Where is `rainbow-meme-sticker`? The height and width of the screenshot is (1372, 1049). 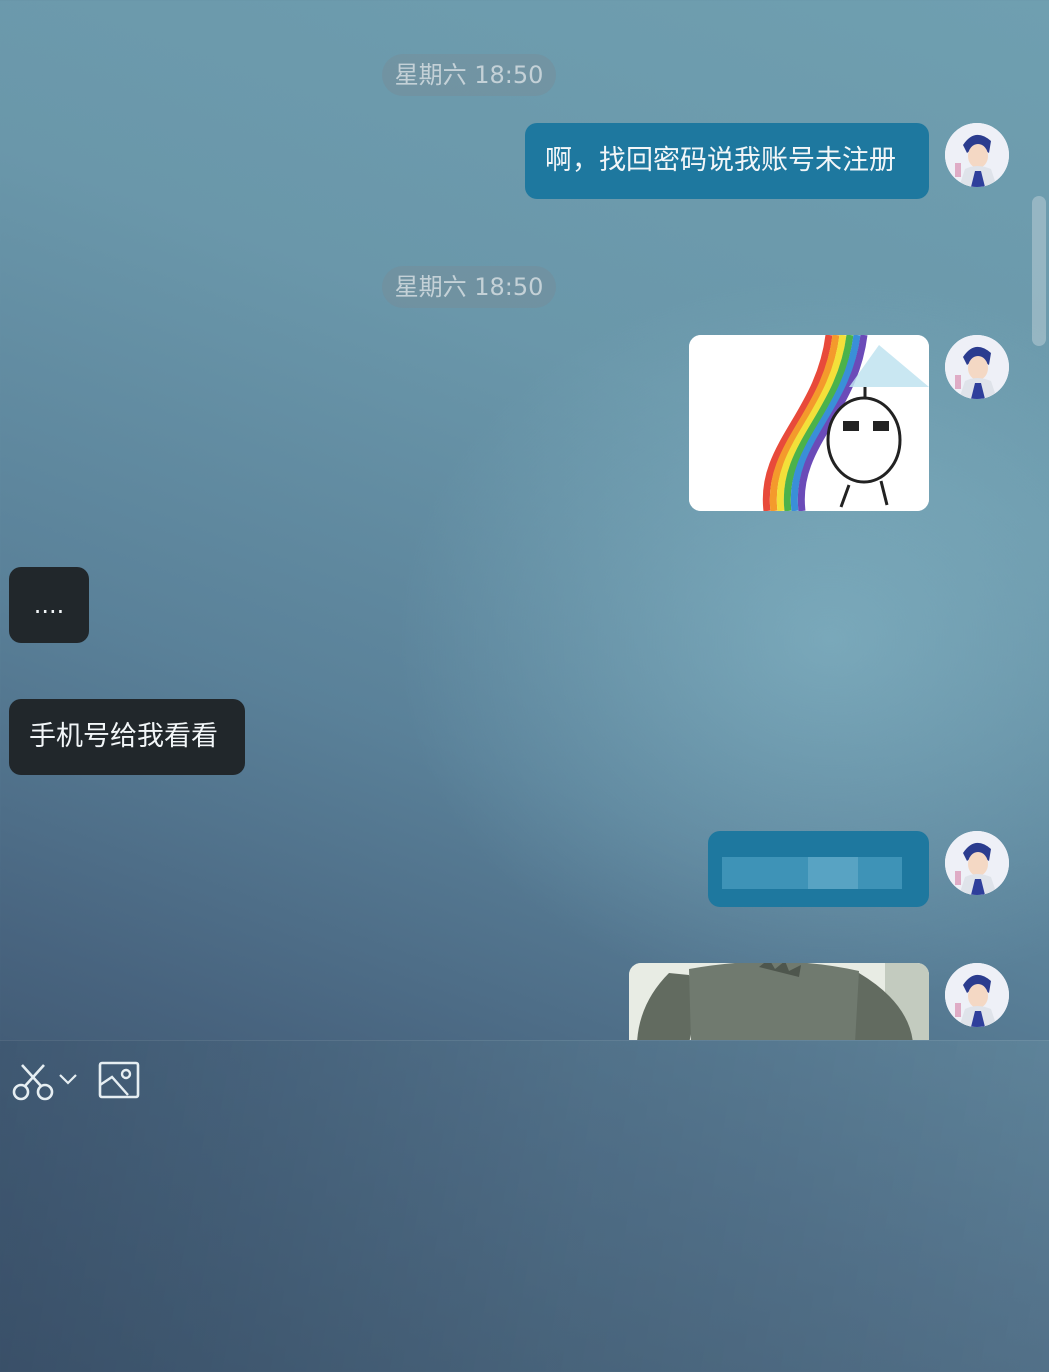
rainbow-meme-sticker is located at coordinates (809, 423).